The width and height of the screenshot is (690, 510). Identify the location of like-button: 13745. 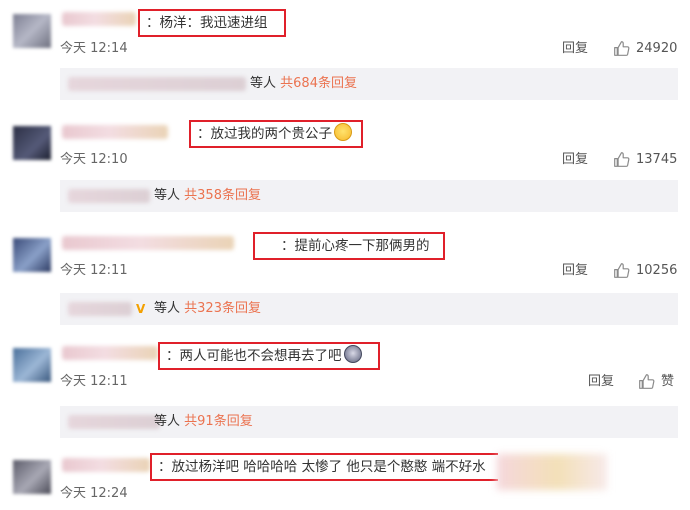
(645, 159).